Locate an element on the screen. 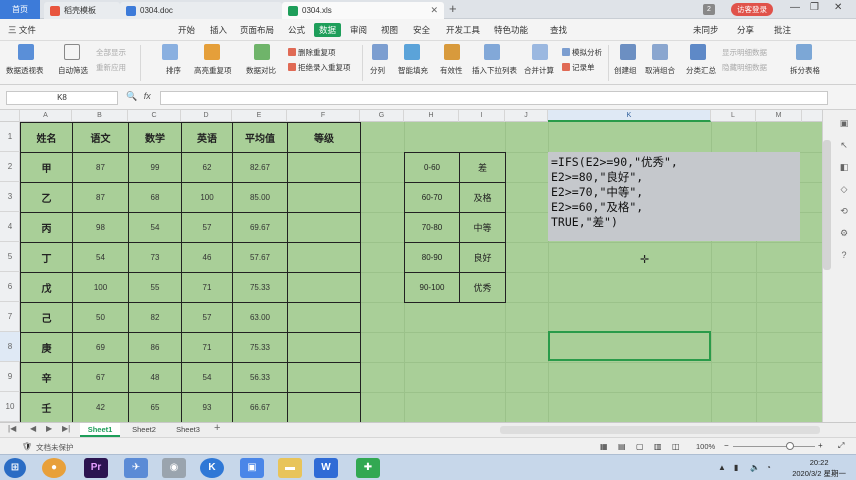 The width and height of the screenshot is (856, 480). cell-average: 66.67 is located at coordinates (260, 407).